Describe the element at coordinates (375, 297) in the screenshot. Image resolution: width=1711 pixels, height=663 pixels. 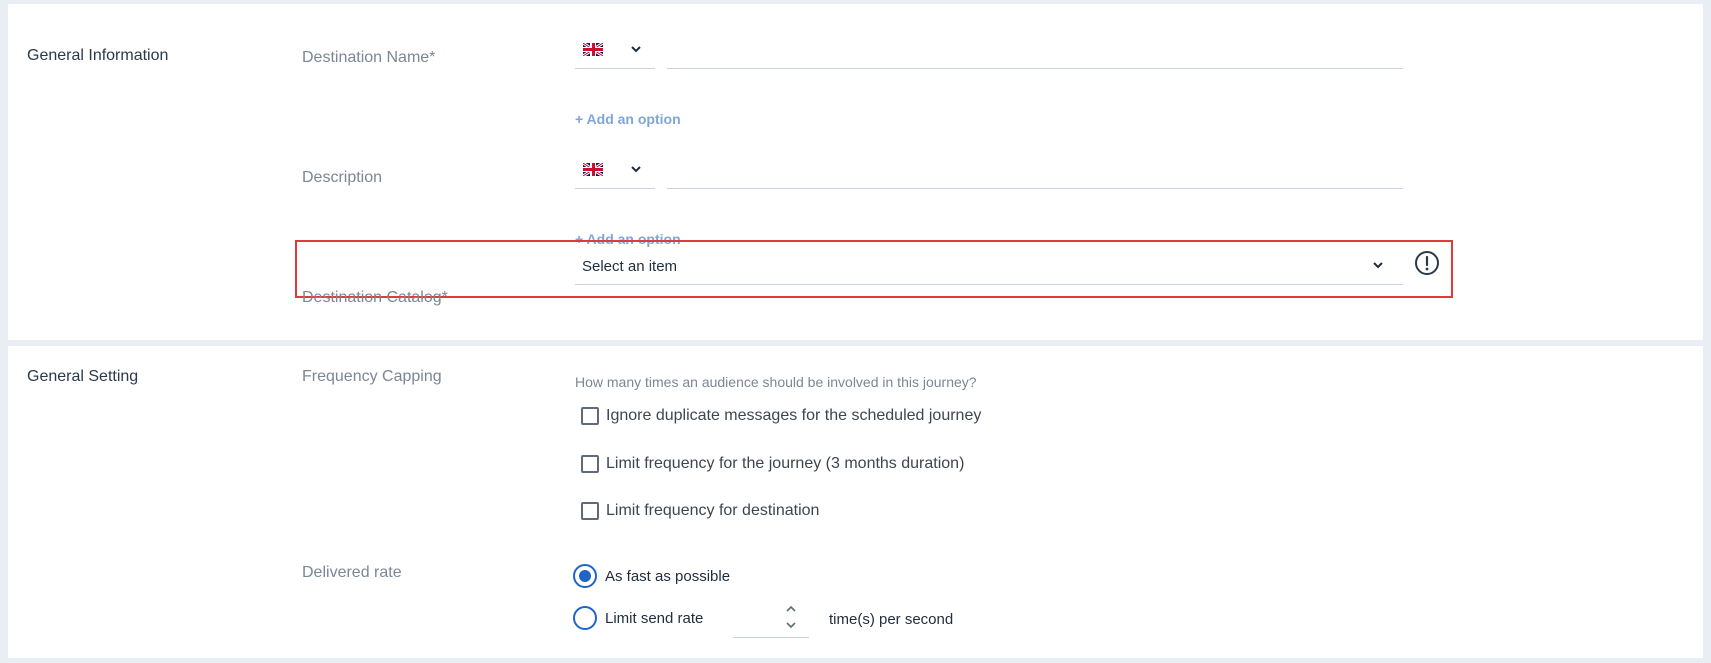
I see `destination-catalog-label: Destination Catalog*` at that location.